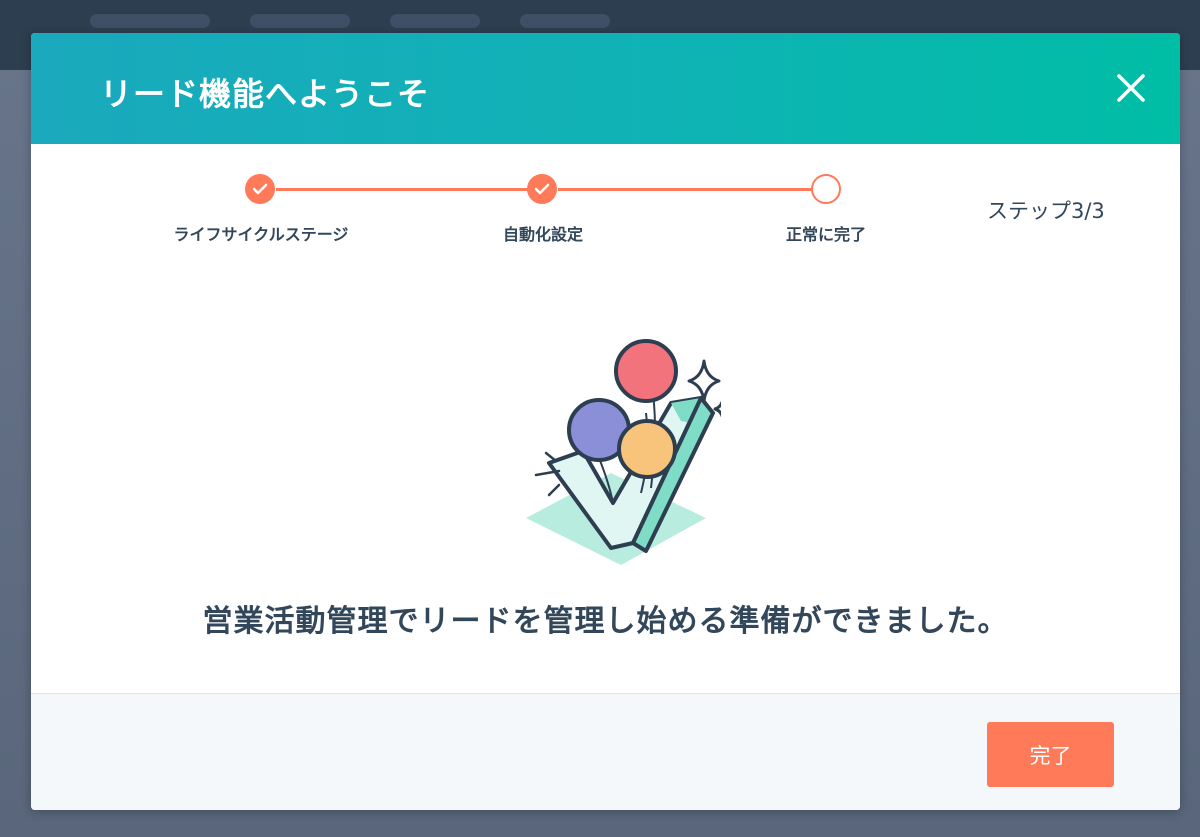  I want to click on step-count: ステップ3/3, so click(1046, 211).